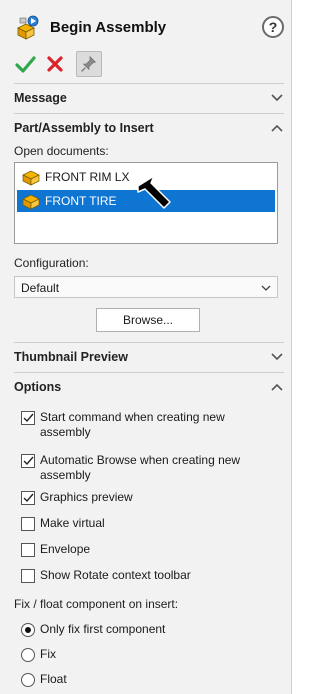 The width and height of the screenshot is (320, 694). I want to click on section-message-header: Message, so click(149, 99).